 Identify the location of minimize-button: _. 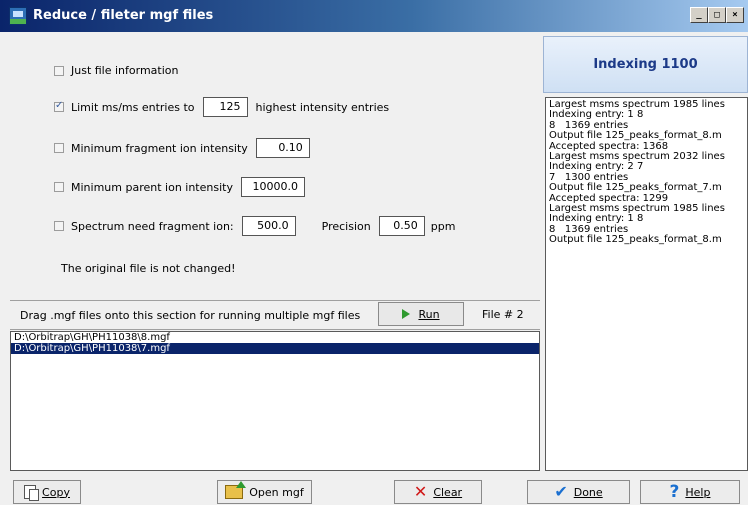
(699, 15).